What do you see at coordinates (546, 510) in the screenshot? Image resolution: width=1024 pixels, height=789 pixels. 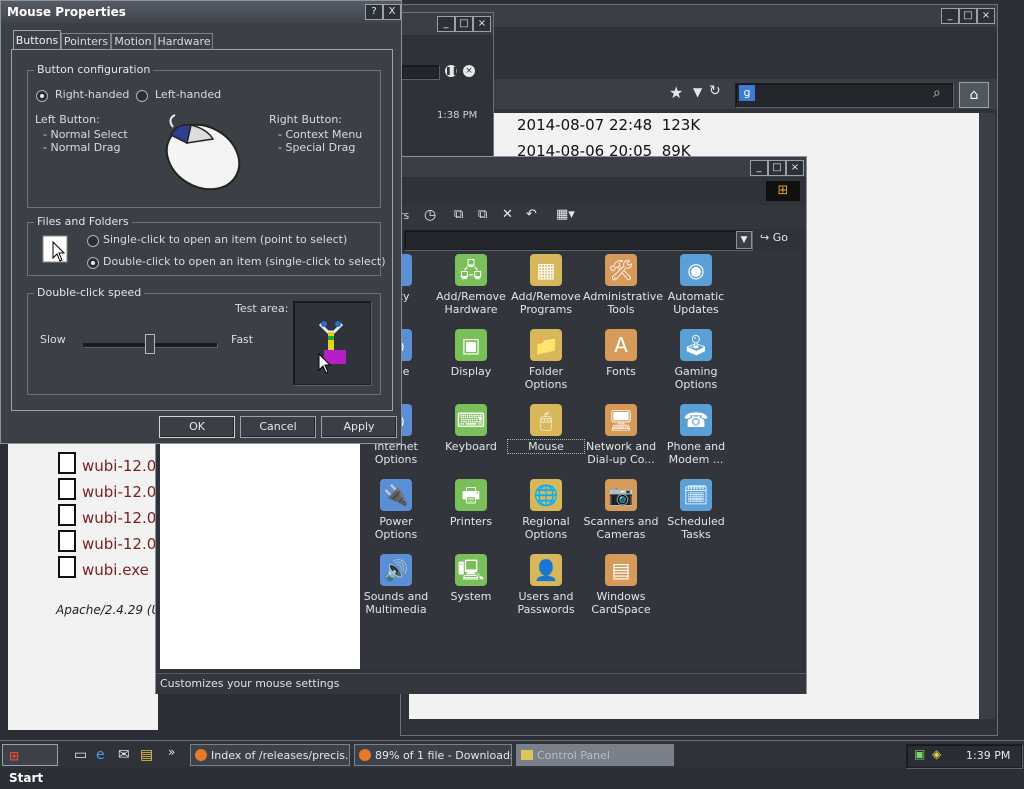 I see `cp-item-regional-globe: 🌐 Regional Options` at bounding box center [546, 510].